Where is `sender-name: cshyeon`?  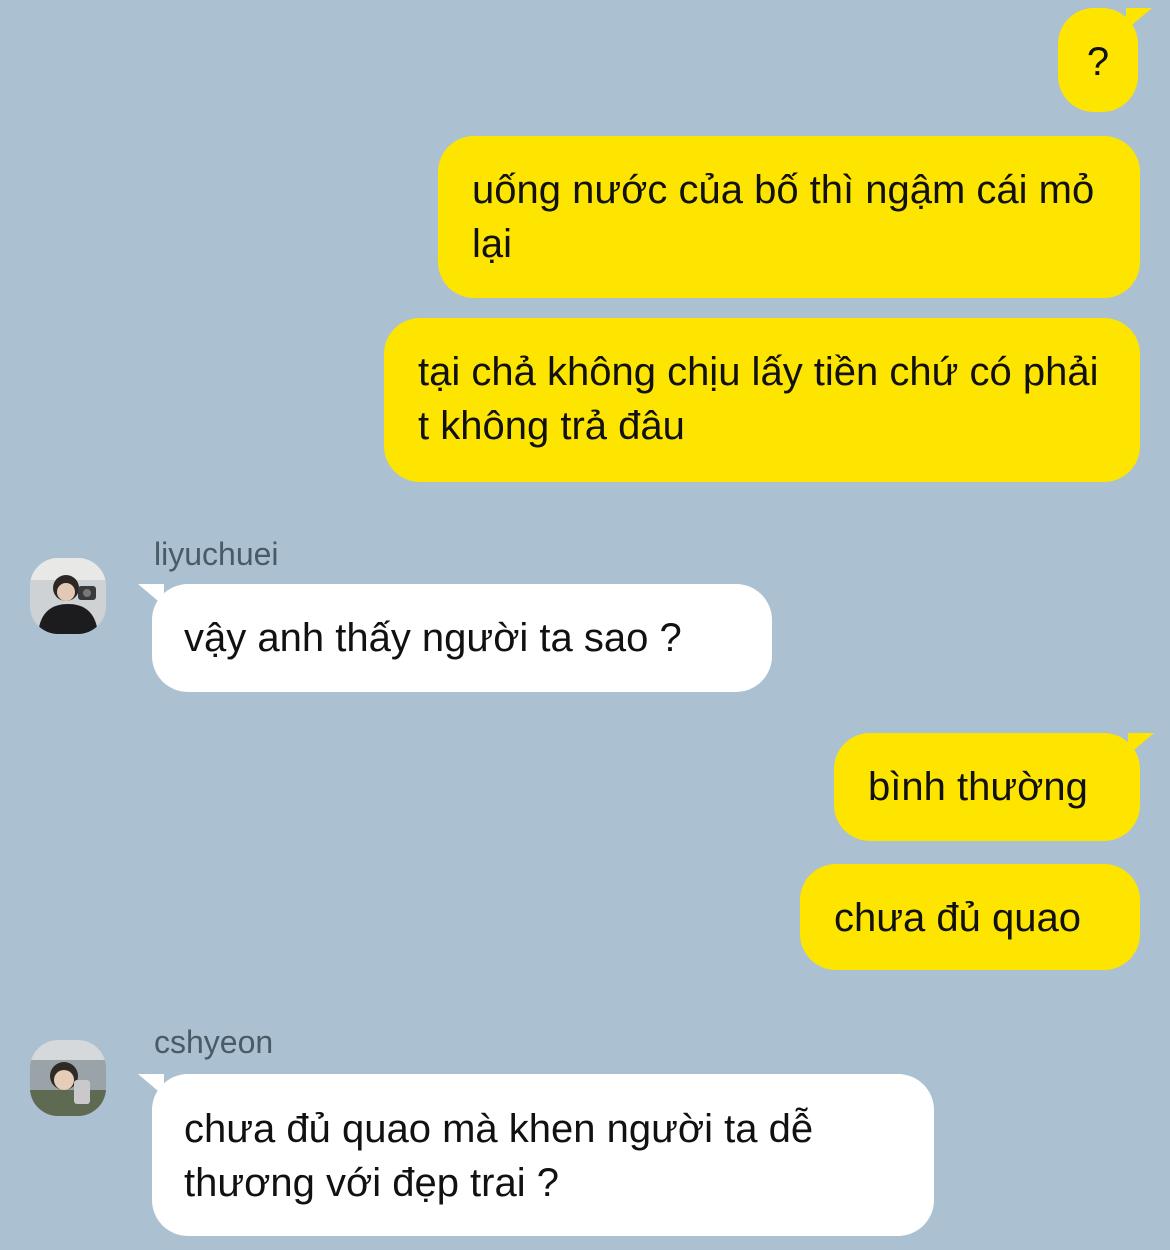
sender-name: cshyeon is located at coordinates (214, 1042).